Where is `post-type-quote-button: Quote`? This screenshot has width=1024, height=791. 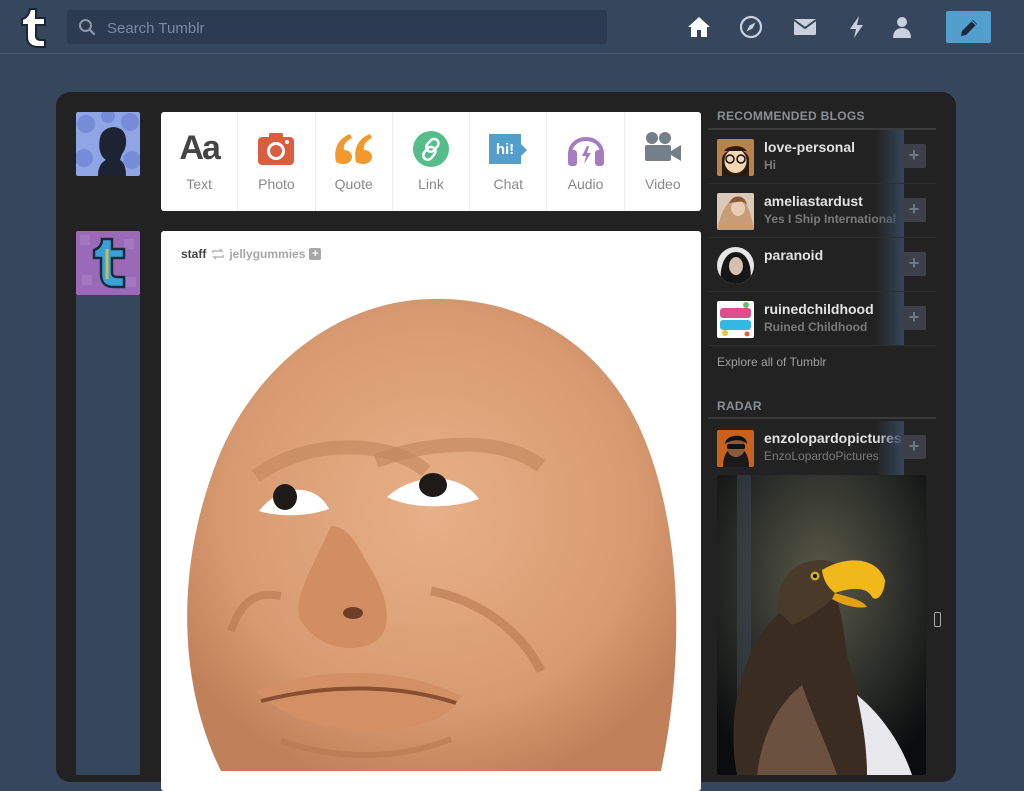 post-type-quote-button: Quote is located at coordinates (354, 161).